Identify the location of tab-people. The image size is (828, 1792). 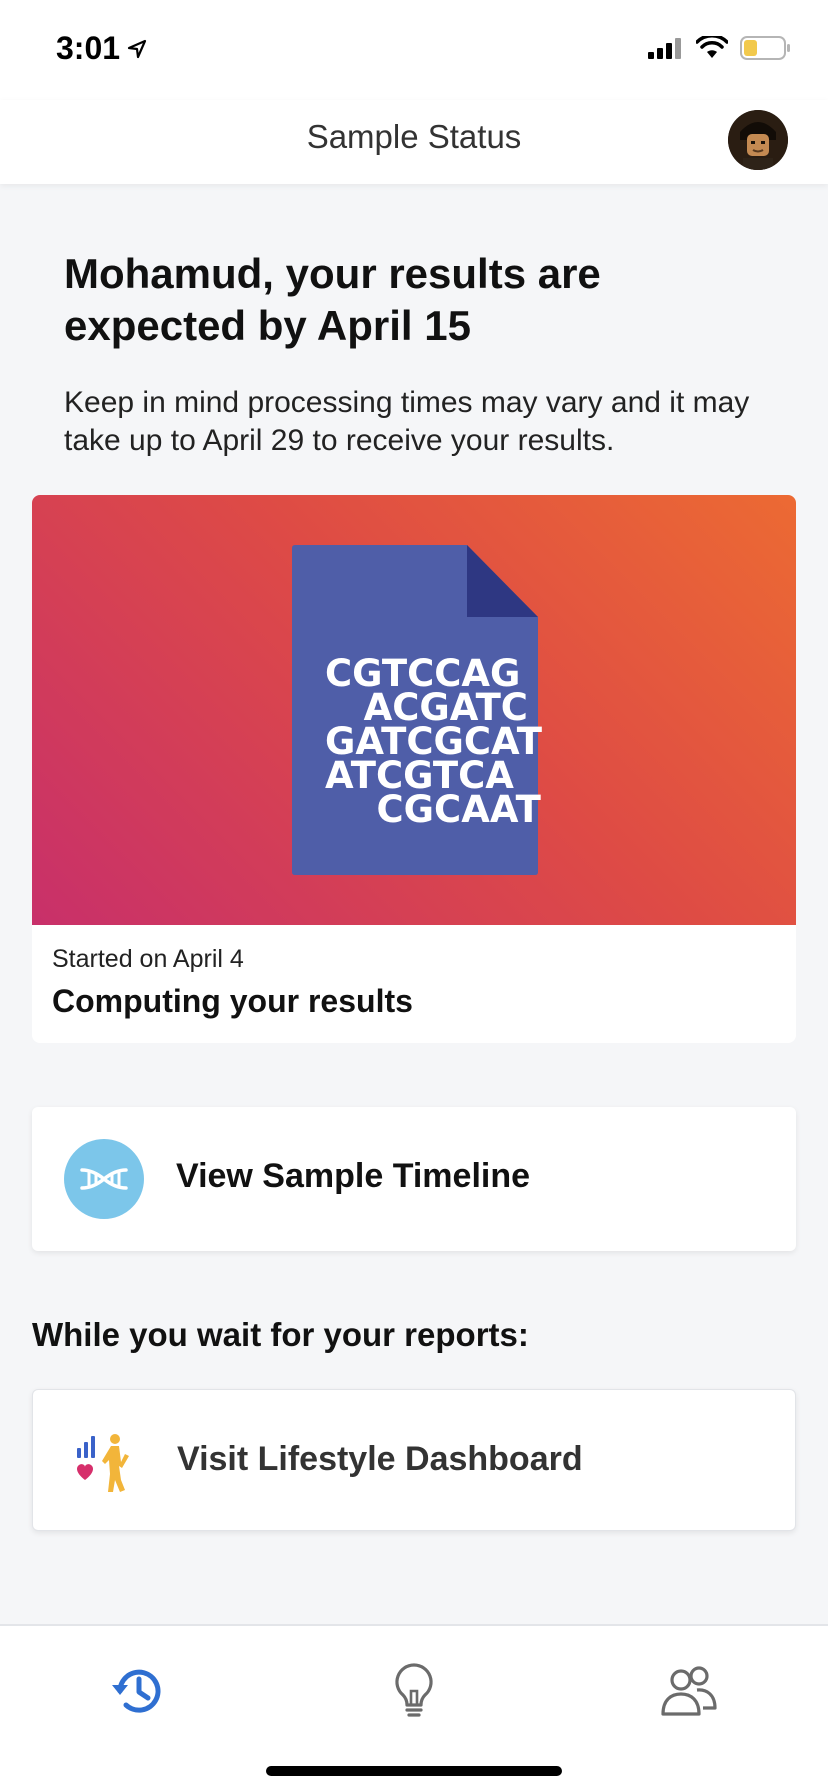
(689, 1691).